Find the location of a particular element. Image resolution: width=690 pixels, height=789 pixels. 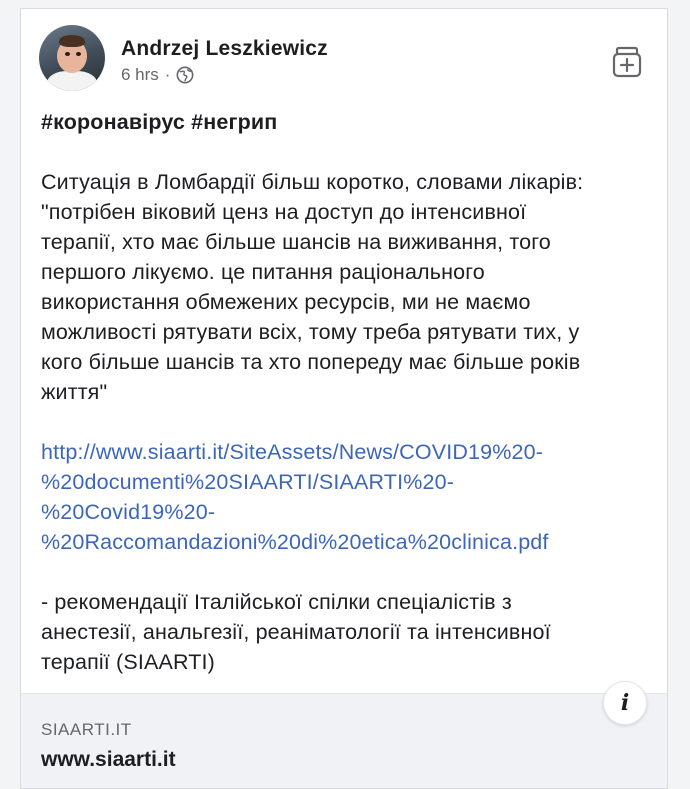

link-preview-domain: SIAARTI.IT is located at coordinates (86, 729).